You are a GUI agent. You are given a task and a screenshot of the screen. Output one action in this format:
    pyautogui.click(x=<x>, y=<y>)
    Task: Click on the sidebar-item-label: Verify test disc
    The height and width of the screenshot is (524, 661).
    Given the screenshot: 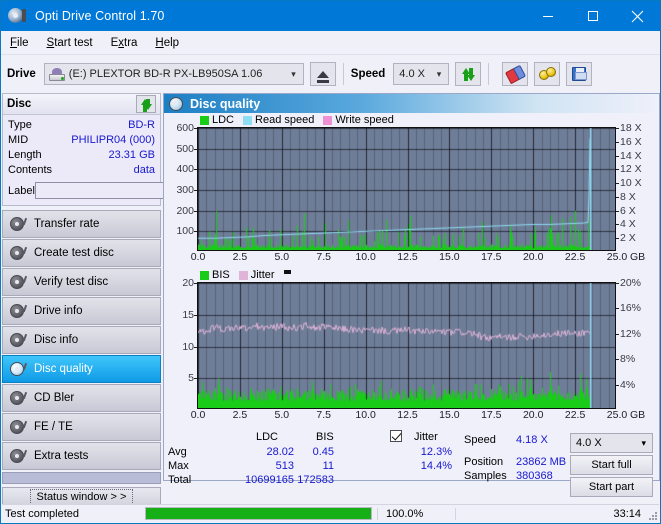 What is the action you would take?
    pyautogui.click(x=71, y=282)
    